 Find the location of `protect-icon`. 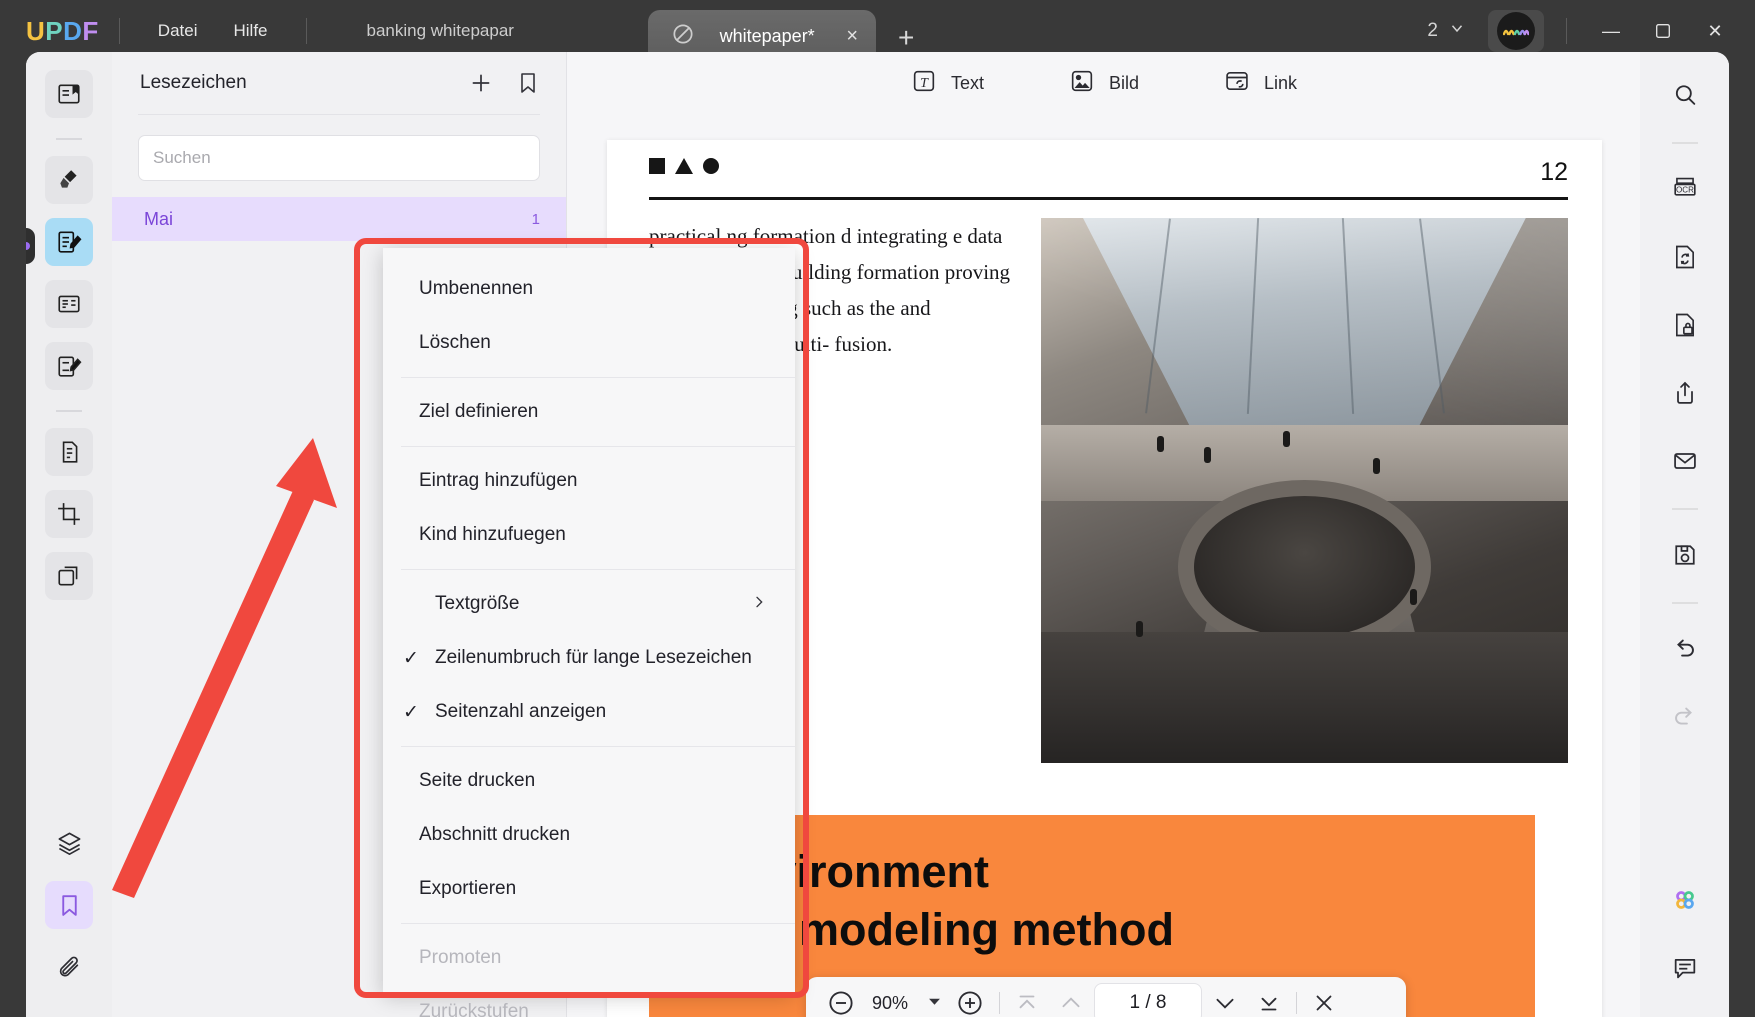

protect-icon is located at coordinates (1685, 325).